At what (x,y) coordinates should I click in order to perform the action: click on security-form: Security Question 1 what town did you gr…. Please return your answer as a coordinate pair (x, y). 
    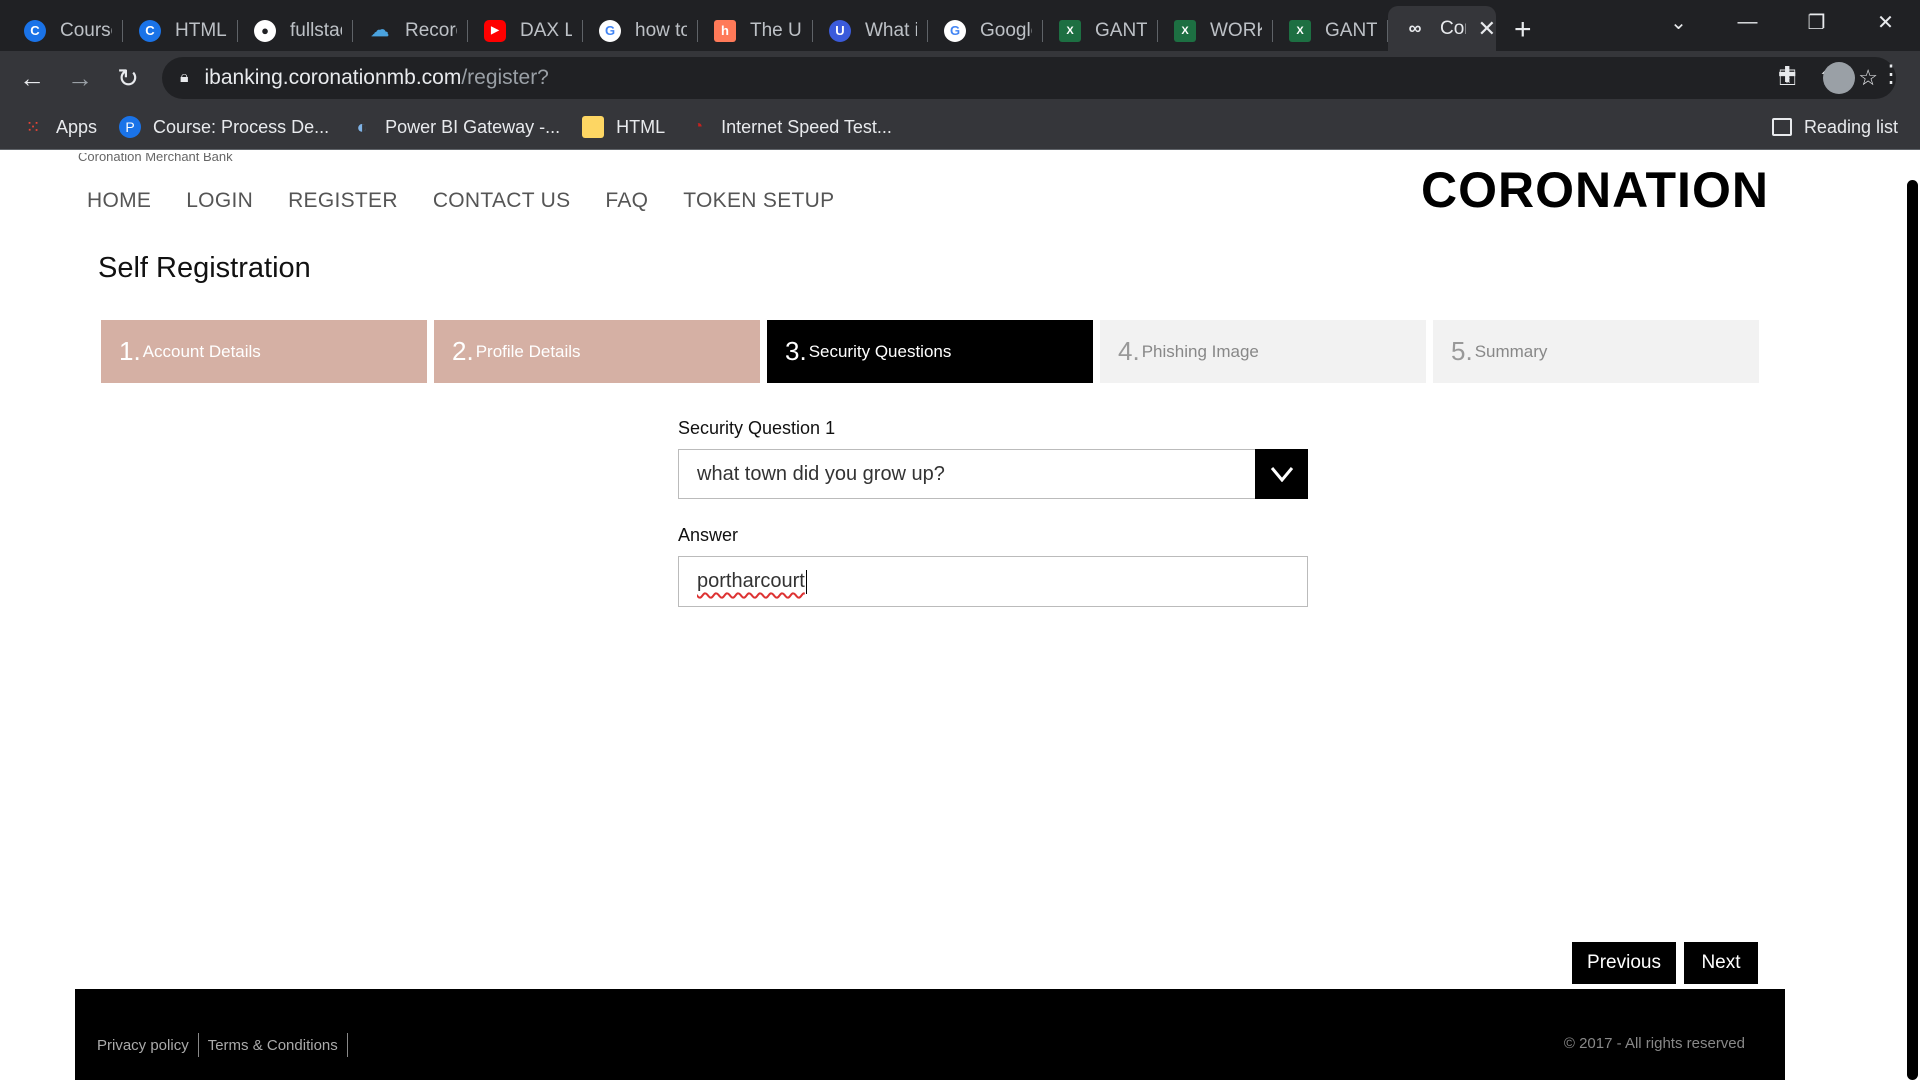
    Looking at the image, I should click on (993, 512).